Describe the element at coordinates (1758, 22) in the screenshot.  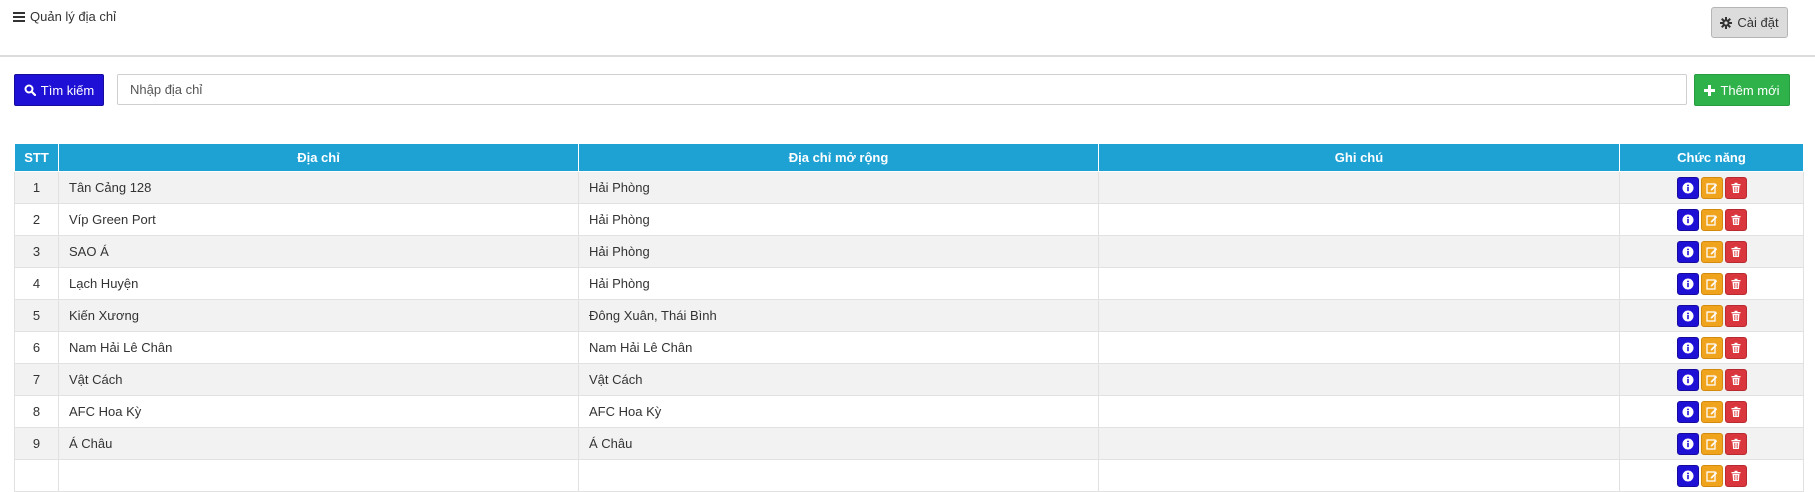
I see `settings-label: Cài đặt` at that location.